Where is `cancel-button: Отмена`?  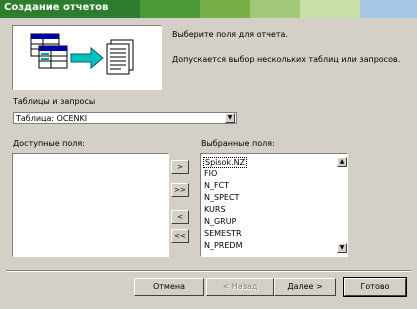 cancel-button: Отмена is located at coordinates (169, 287).